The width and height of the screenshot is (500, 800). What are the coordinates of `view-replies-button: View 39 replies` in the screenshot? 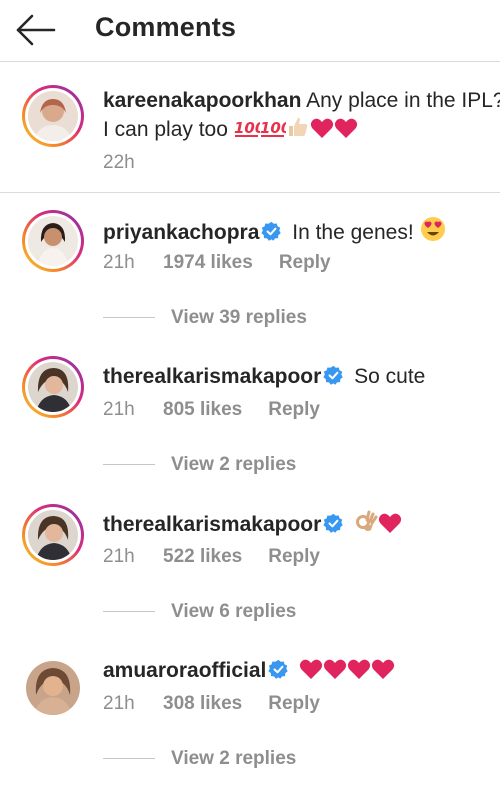 It's located at (205, 320).